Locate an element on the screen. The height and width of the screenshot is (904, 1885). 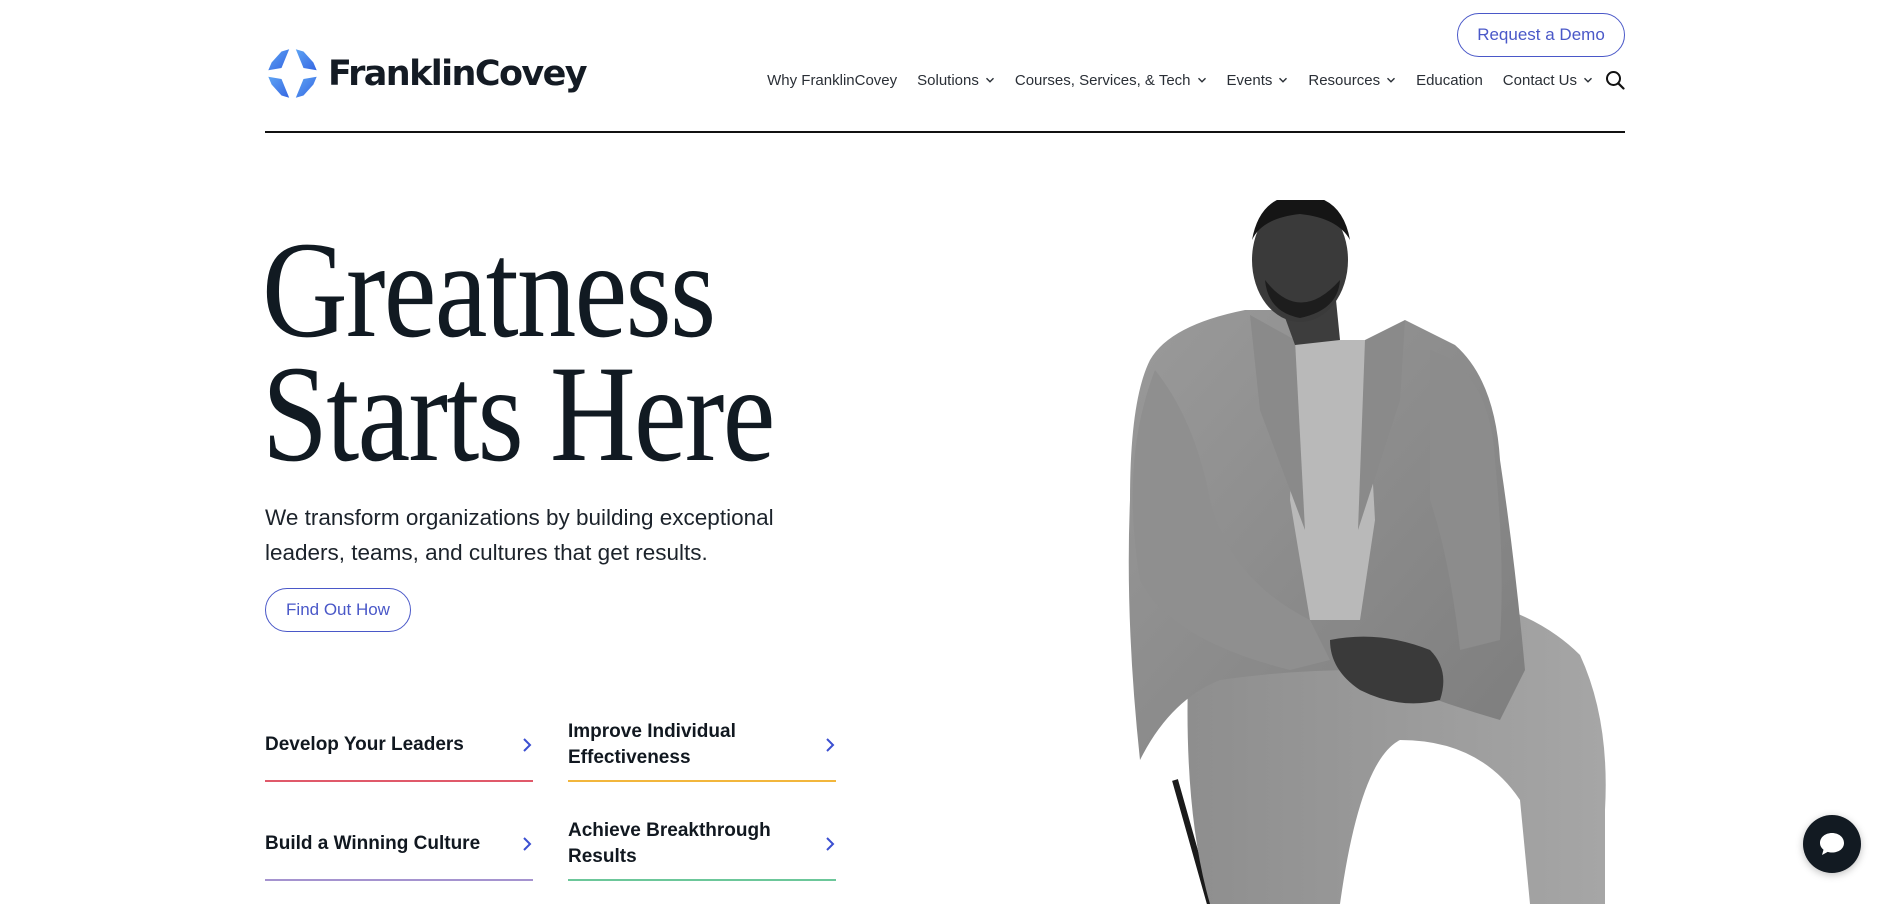
nav-item-events: Events is located at coordinates (1258, 80).